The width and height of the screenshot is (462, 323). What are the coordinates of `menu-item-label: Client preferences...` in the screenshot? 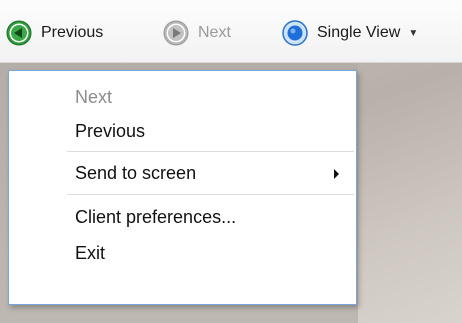 It's located at (156, 216).